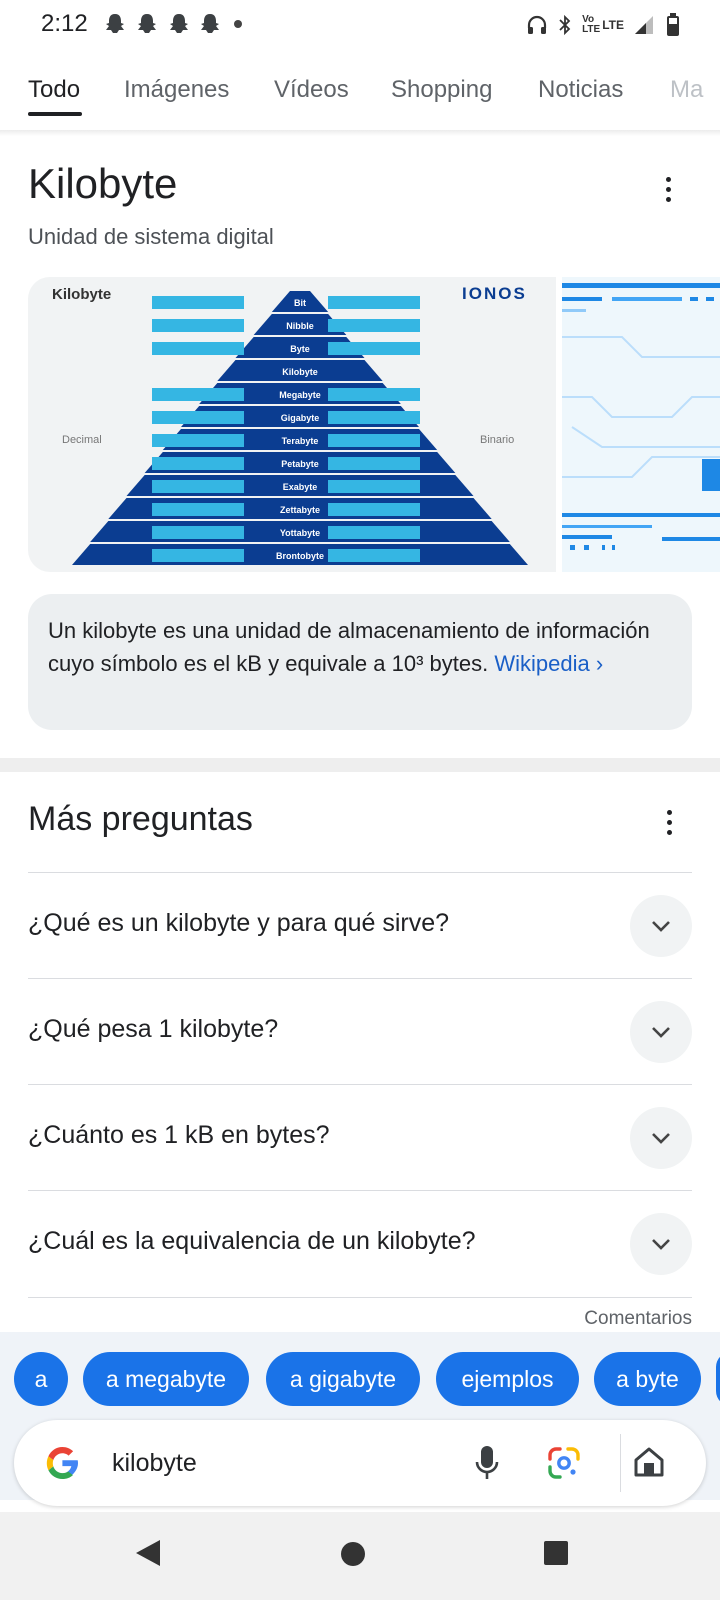 This screenshot has height=1600, width=720. Describe the element at coordinates (360, 1137) in the screenshot. I see `question-row: ¿Cuánto es 1 kB en bytes?` at that location.